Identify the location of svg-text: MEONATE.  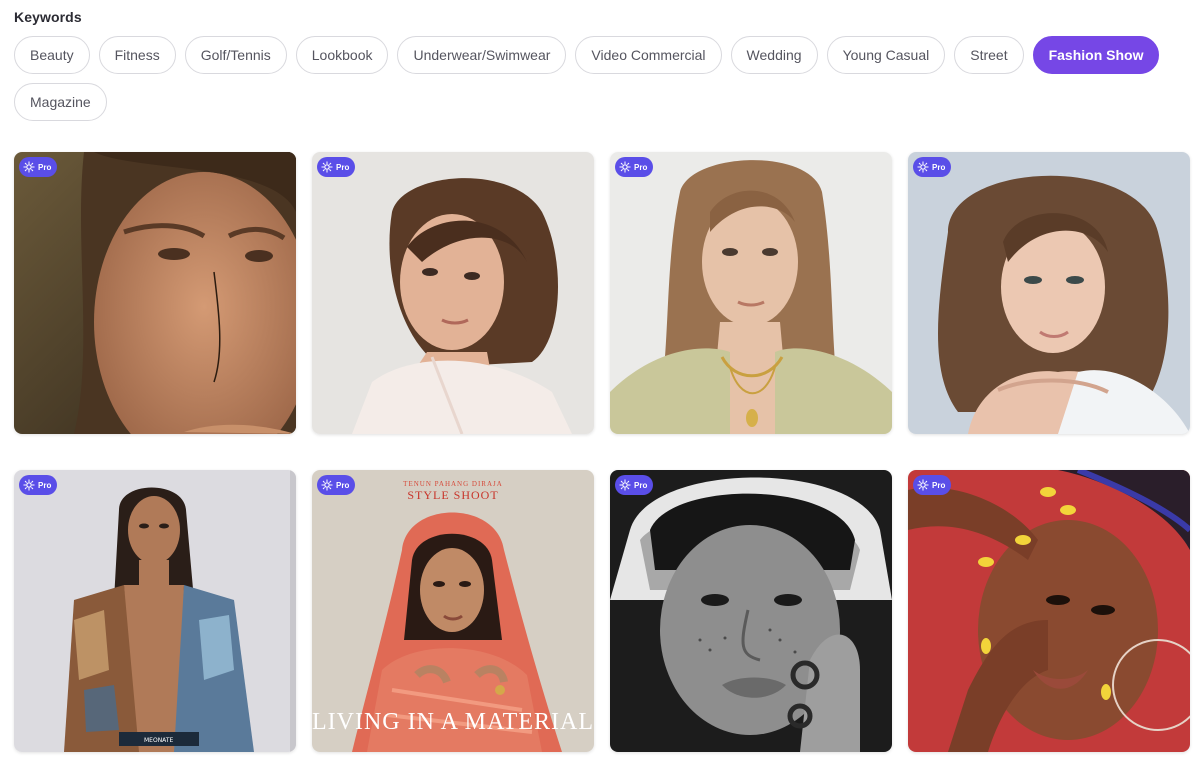
(158, 740).